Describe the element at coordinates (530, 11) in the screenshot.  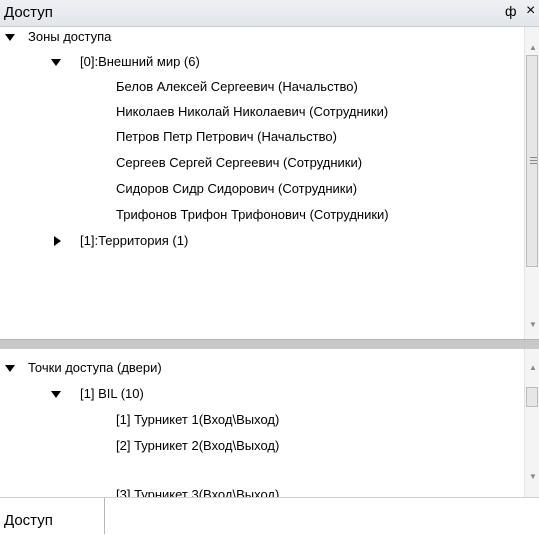
I see `close-icon: ×` at that location.